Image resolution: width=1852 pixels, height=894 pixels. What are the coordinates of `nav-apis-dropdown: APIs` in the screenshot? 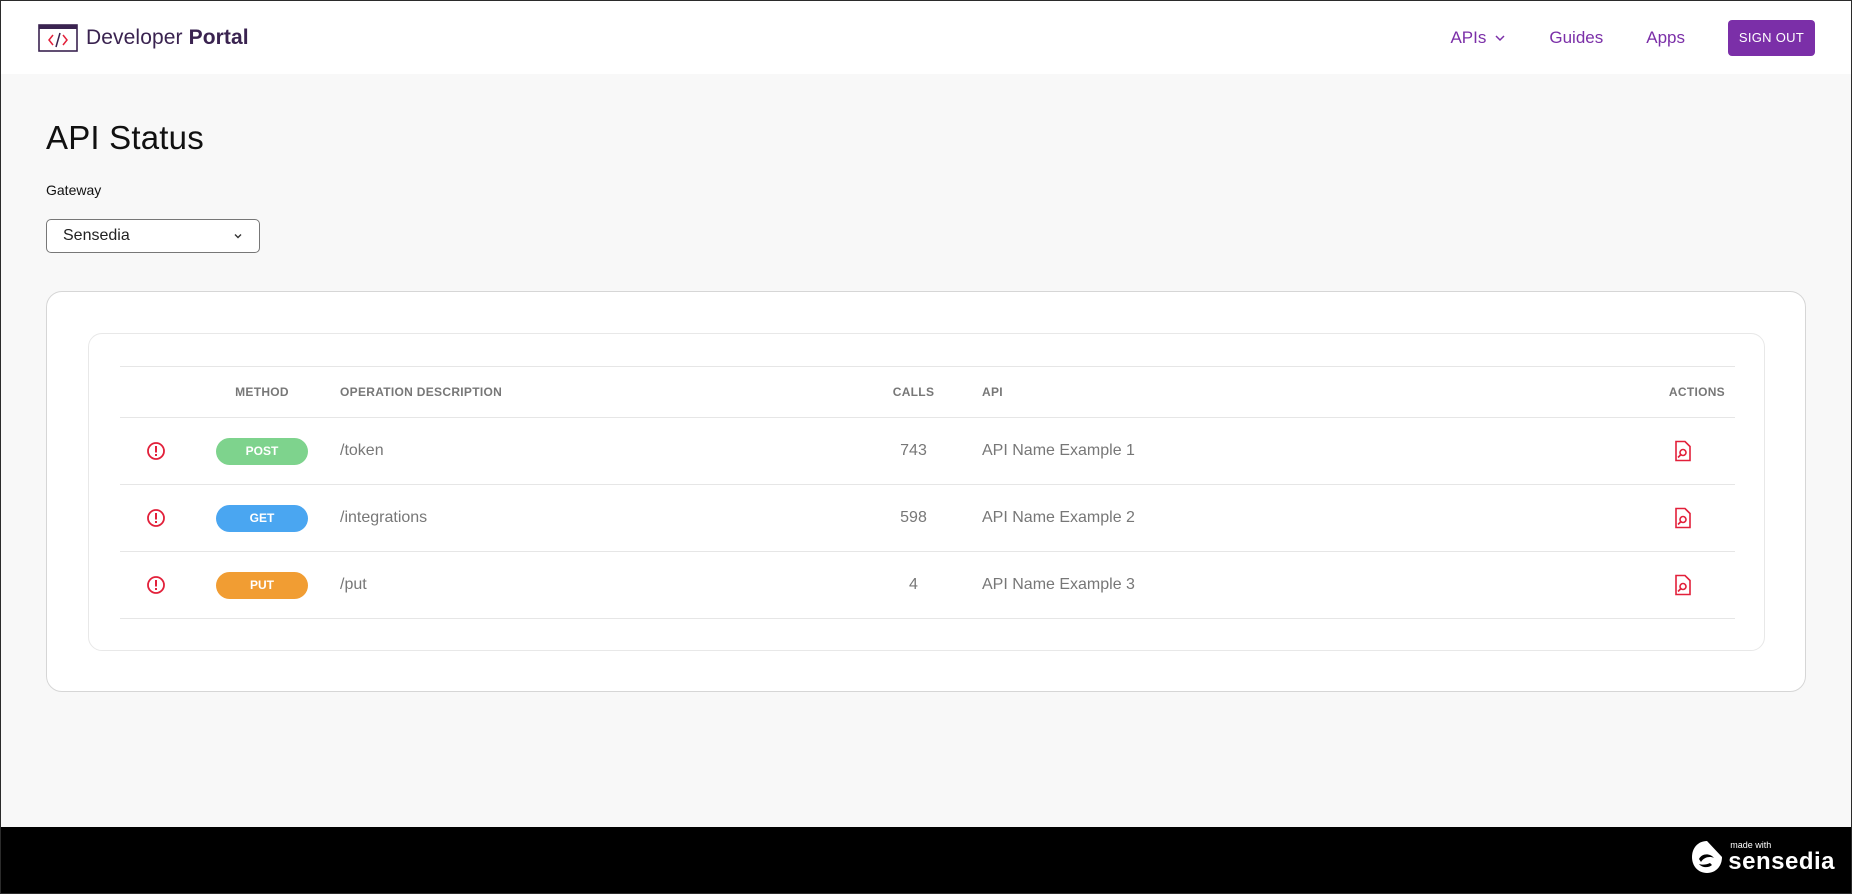 It's located at (1478, 38).